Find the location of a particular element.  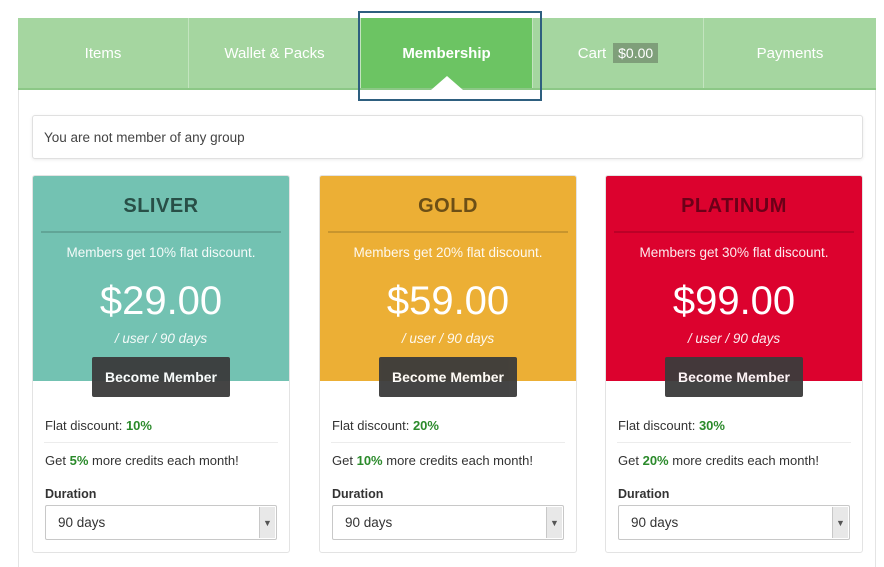

flat-discount-line: Flat discount: 10% is located at coordinates (98, 425).